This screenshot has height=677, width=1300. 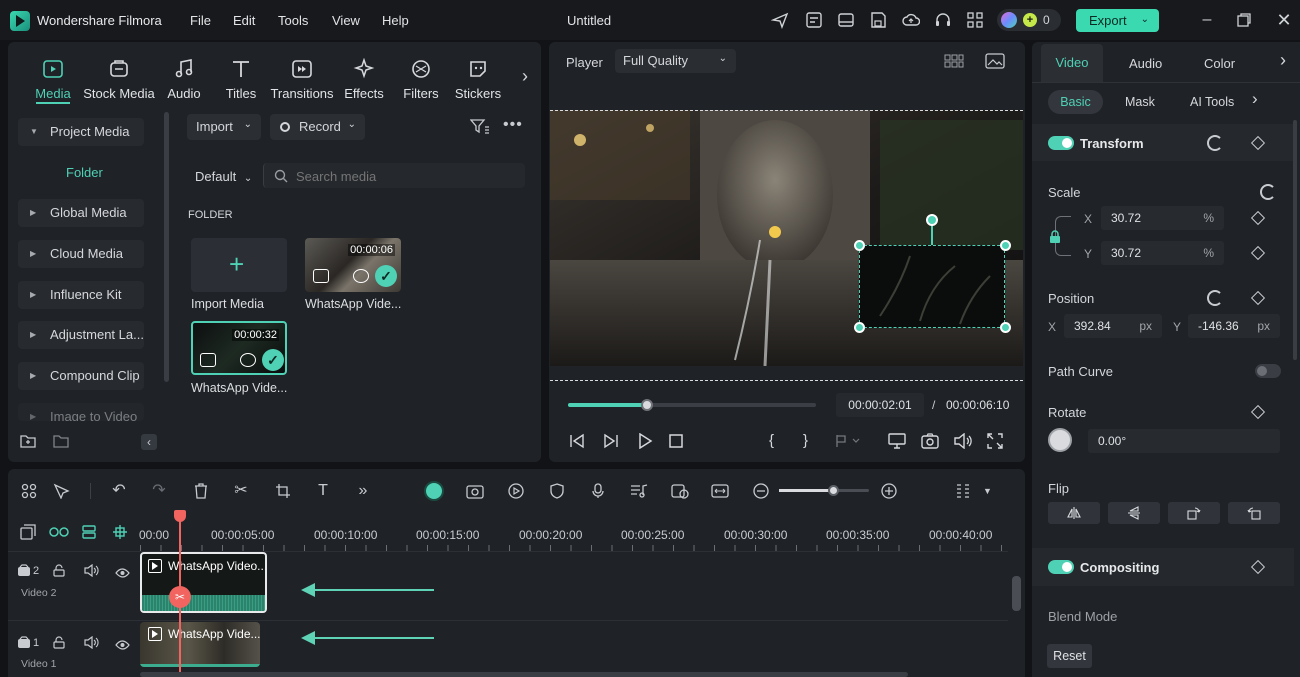 What do you see at coordinates (1207, 20) in the screenshot?
I see `minimize-icon: –` at bounding box center [1207, 20].